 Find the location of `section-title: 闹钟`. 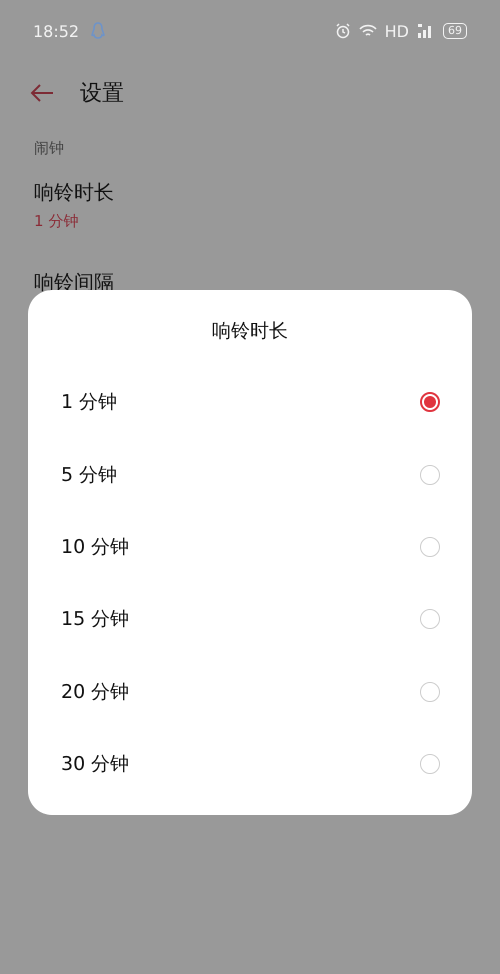

section-title: 闹钟 is located at coordinates (49, 148).